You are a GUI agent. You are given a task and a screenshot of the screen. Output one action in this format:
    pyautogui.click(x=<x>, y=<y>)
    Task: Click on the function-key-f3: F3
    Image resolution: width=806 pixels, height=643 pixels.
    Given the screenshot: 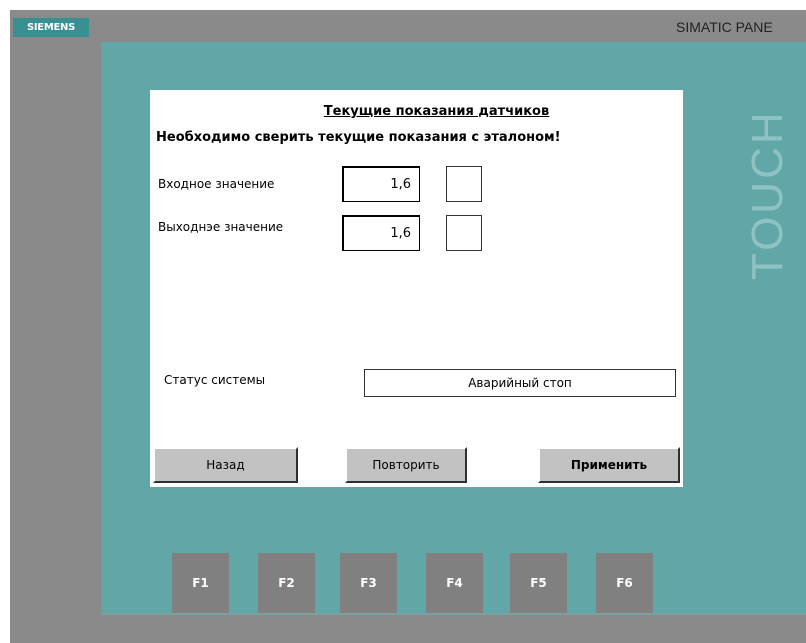 What is the action you would take?
    pyautogui.click(x=368, y=583)
    